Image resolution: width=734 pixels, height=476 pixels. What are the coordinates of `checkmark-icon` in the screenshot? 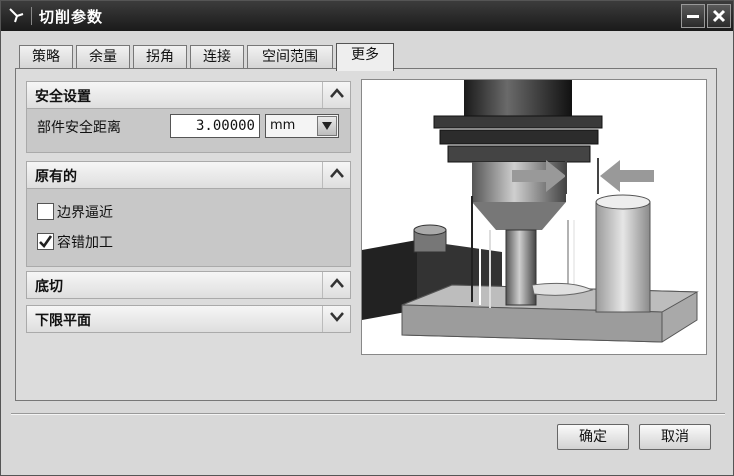 It's located at (46, 242).